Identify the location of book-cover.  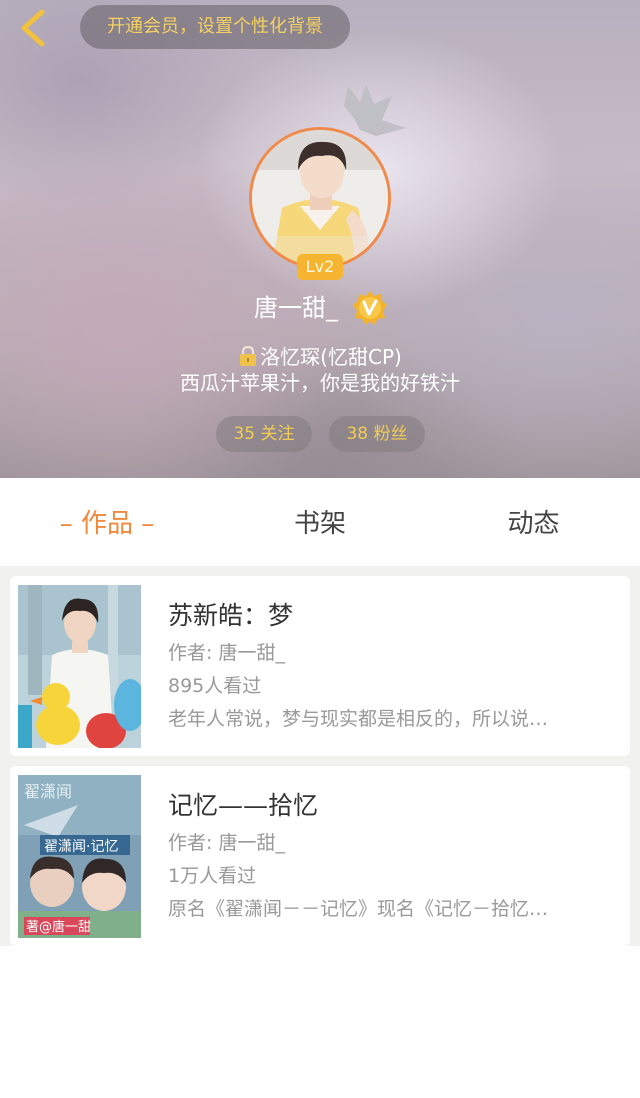
(79, 666).